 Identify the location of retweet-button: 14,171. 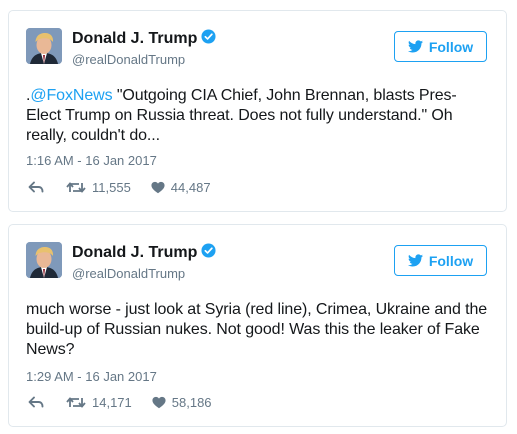
(99, 402).